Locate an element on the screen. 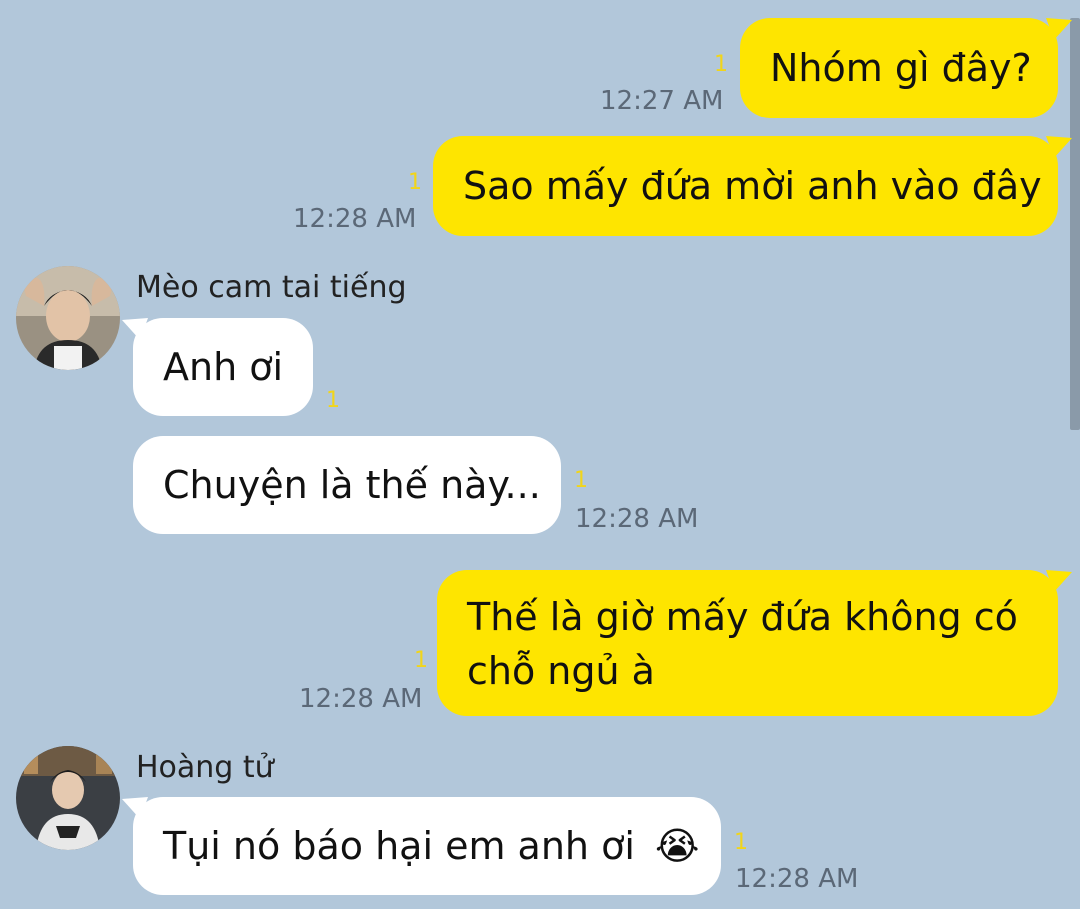 The image size is (1080, 909). message-text: Tụi nó báo hại em anh ơi is located at coordinates (399, 846).